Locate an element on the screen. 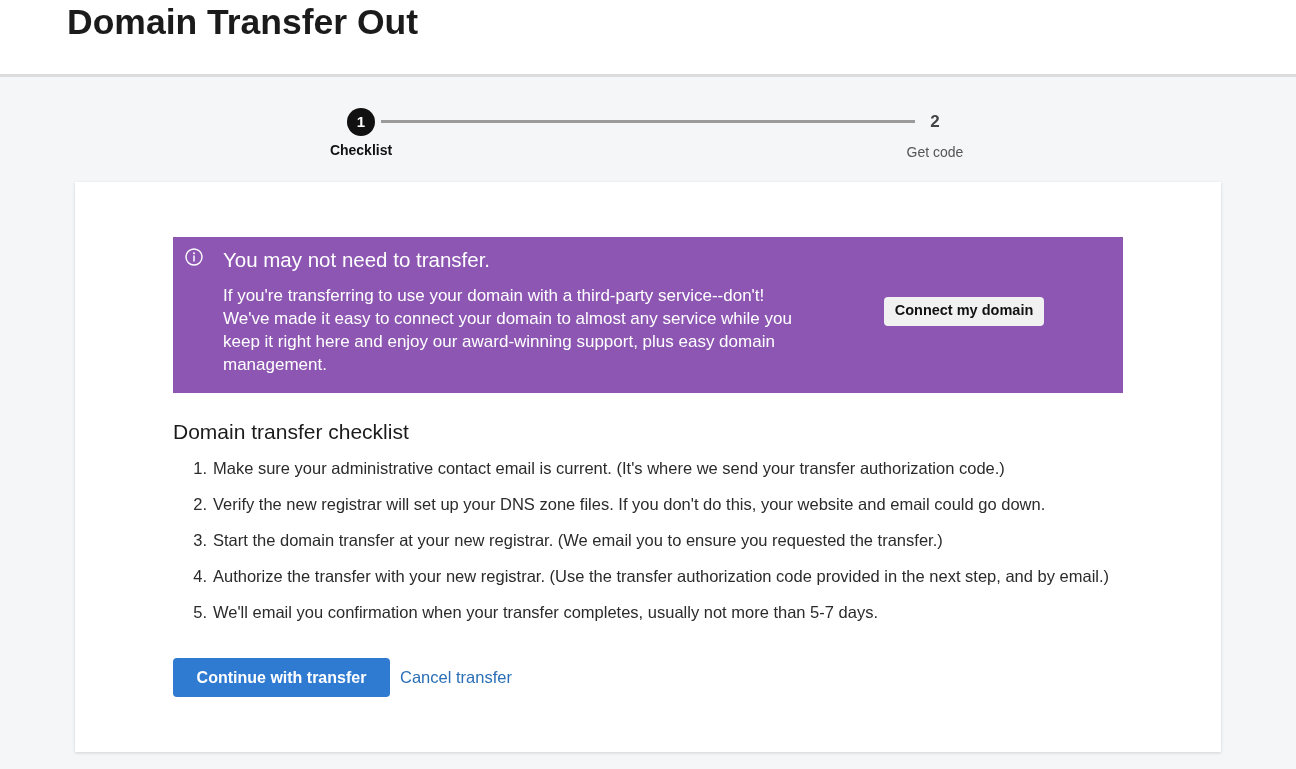  step-number: 2 is located at coordinates (935, 122).